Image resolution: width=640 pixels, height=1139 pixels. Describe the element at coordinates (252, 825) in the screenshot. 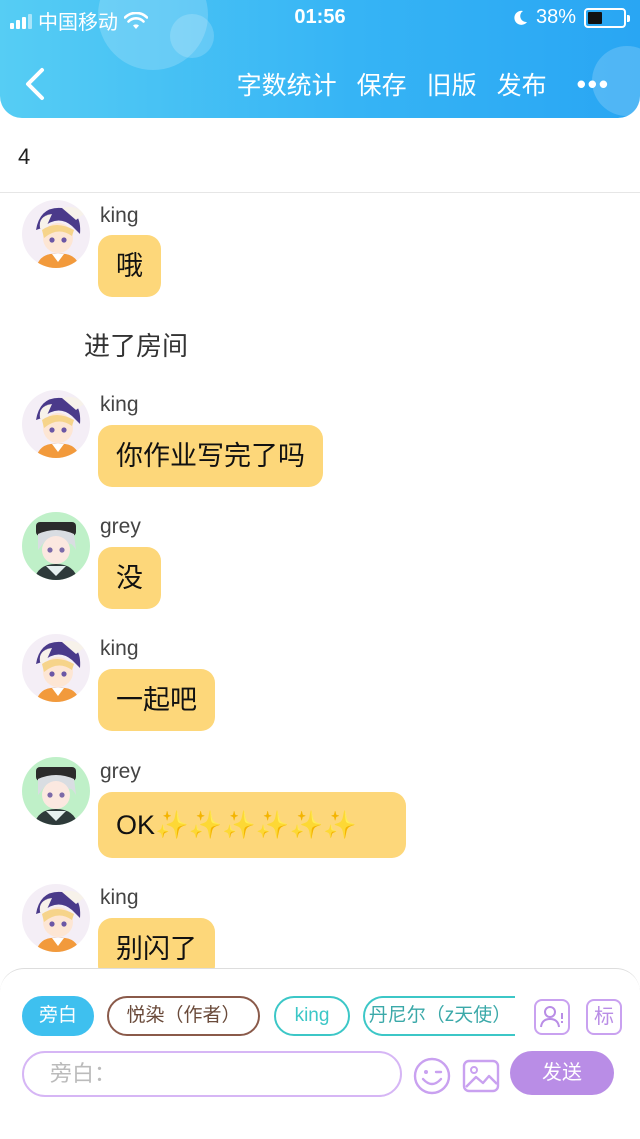

I see `message-bubble: OK✨✨✨✨✨✨` at that location.